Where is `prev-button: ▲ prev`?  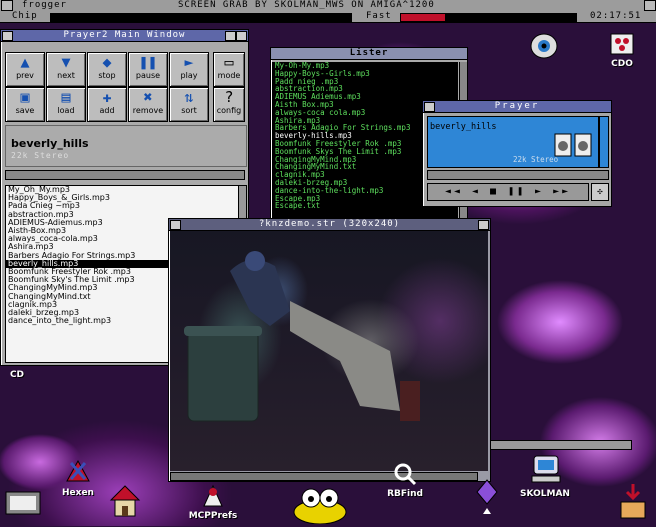
prev-button: ▲ prev is located at coordinates (25, 69).